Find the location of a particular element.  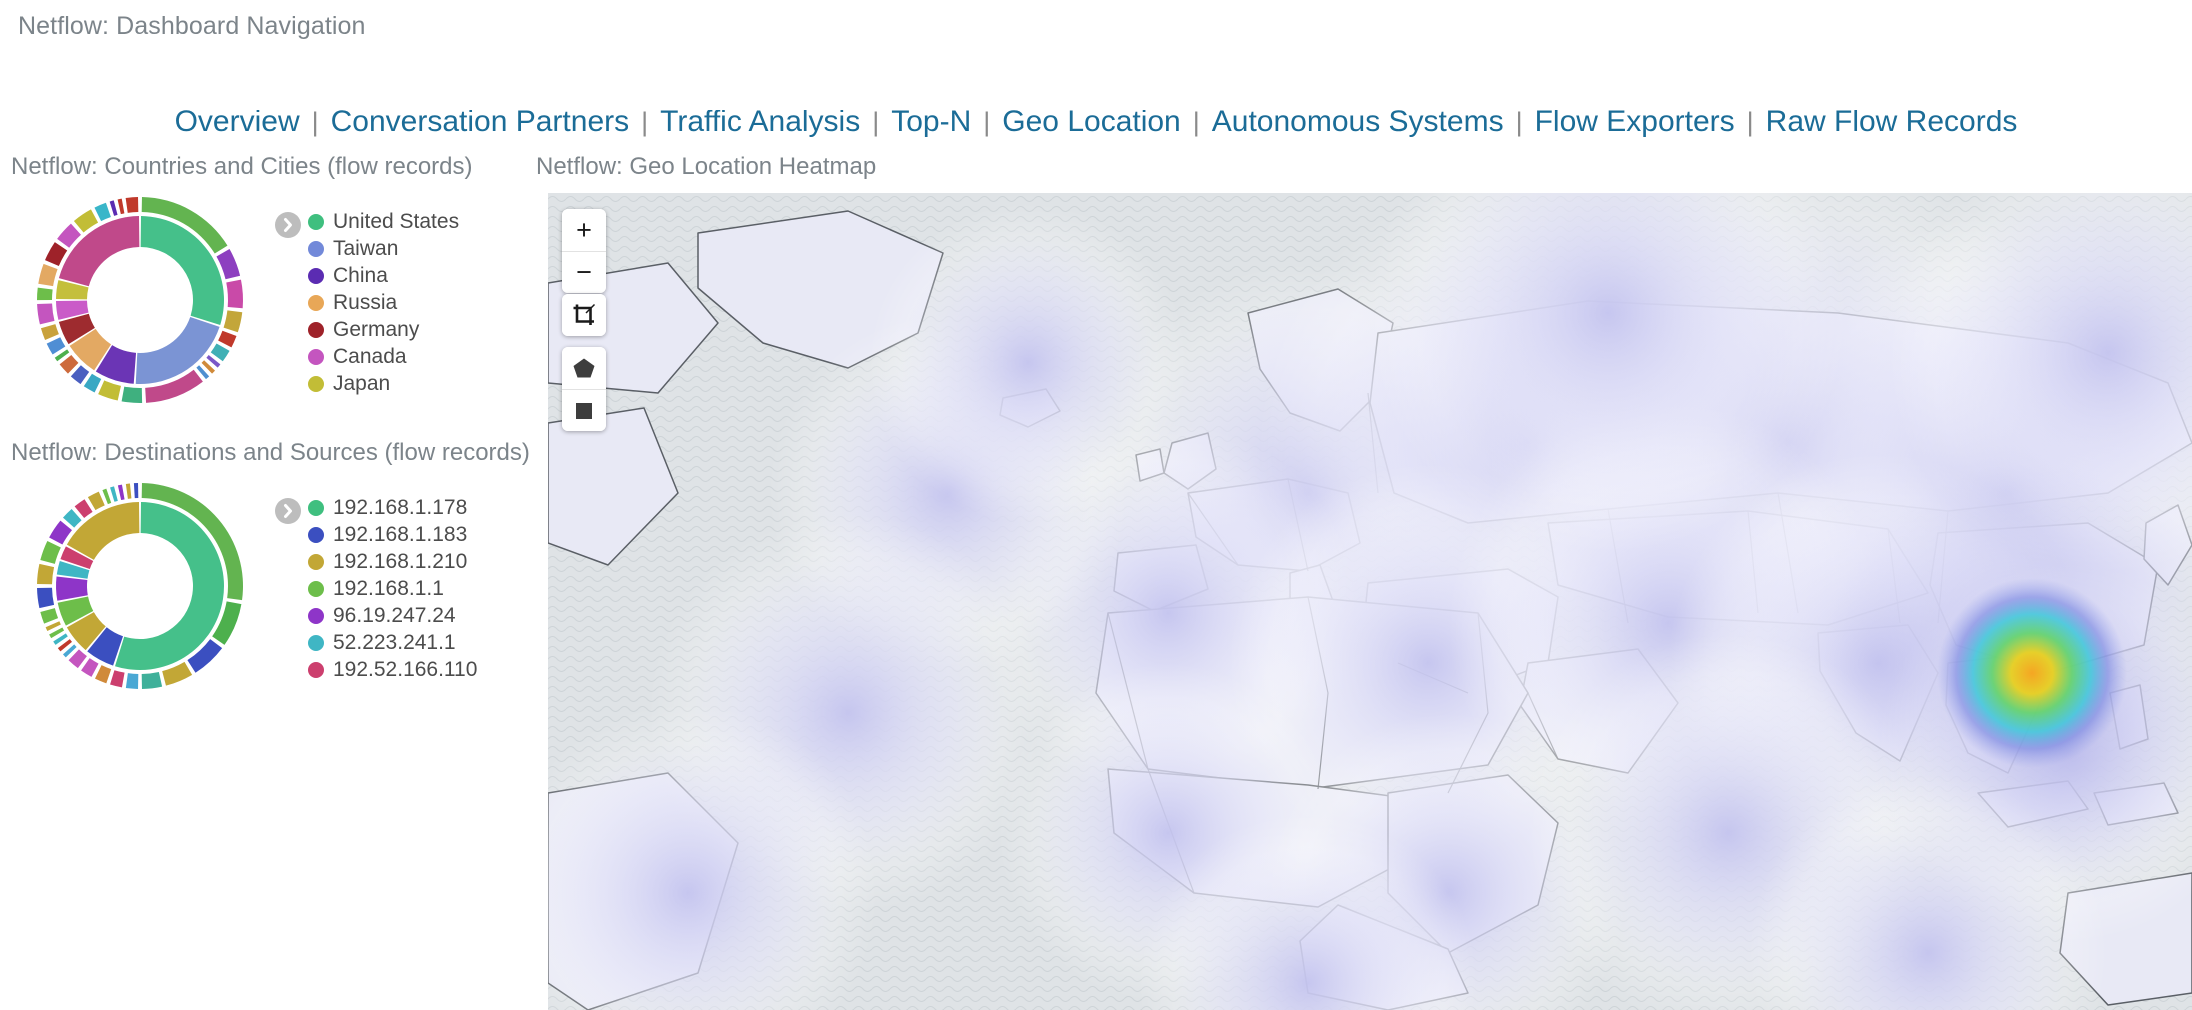

legend-item: Canada is located at coordinates (383, 356).